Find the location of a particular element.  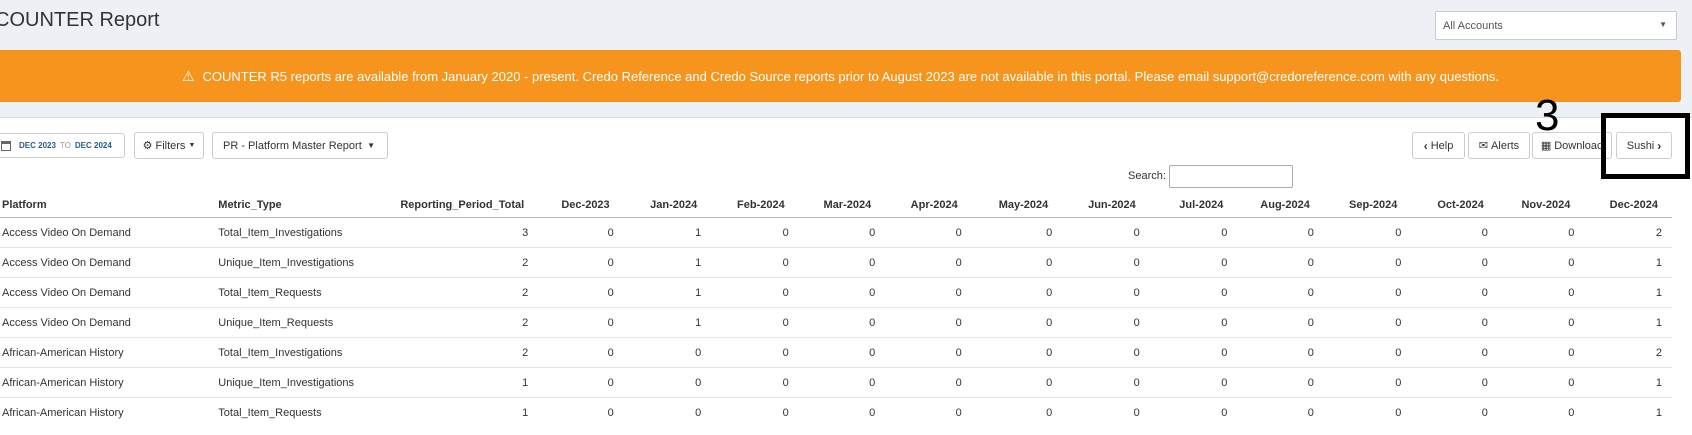

help-button: ‹ Help is located at coordinates (1438, 145).